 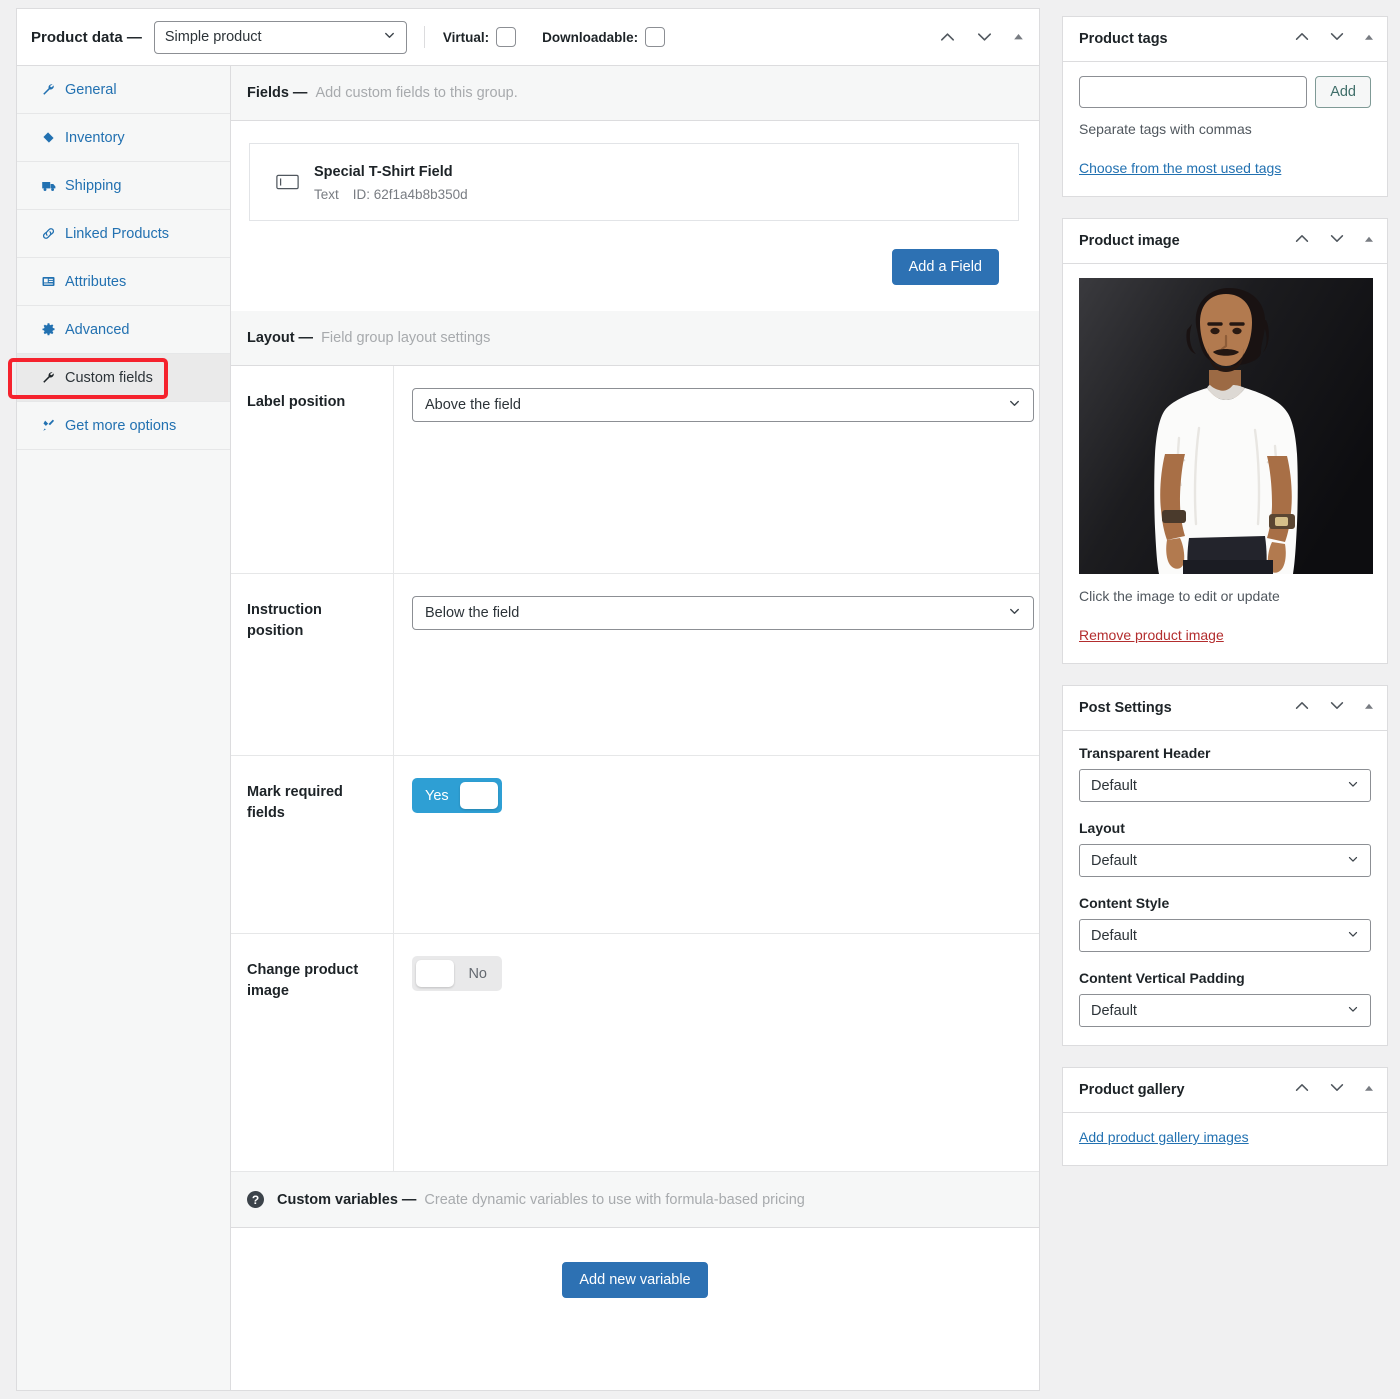 What do you see at coordinates (1123, 39) in the screenshot?
I see `panel-title: Product tags` at bounding box center [1123, 39].